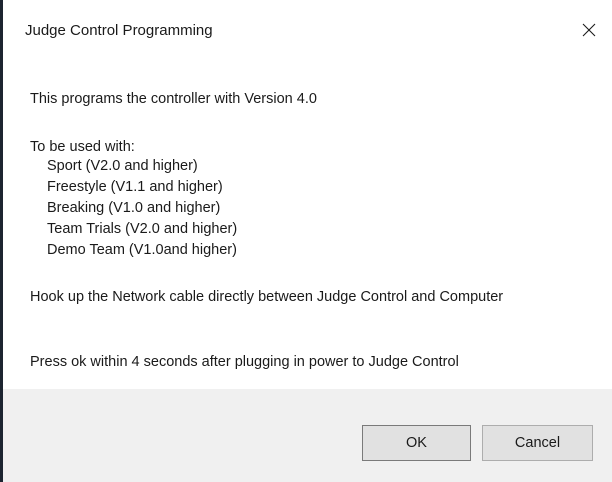  I want to click on close-button, so click(589, 30).